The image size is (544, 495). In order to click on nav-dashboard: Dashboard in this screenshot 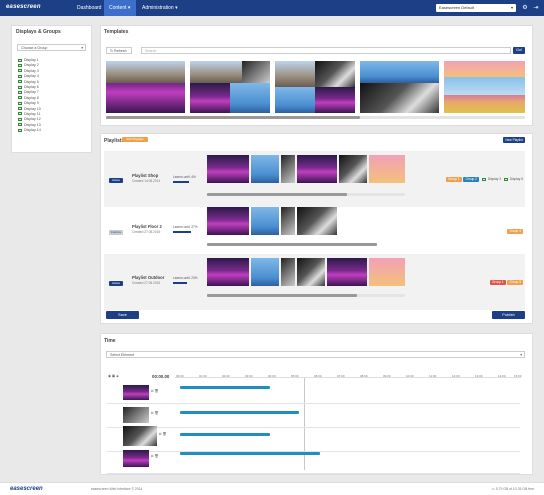, I will do `click(89, 8)`.